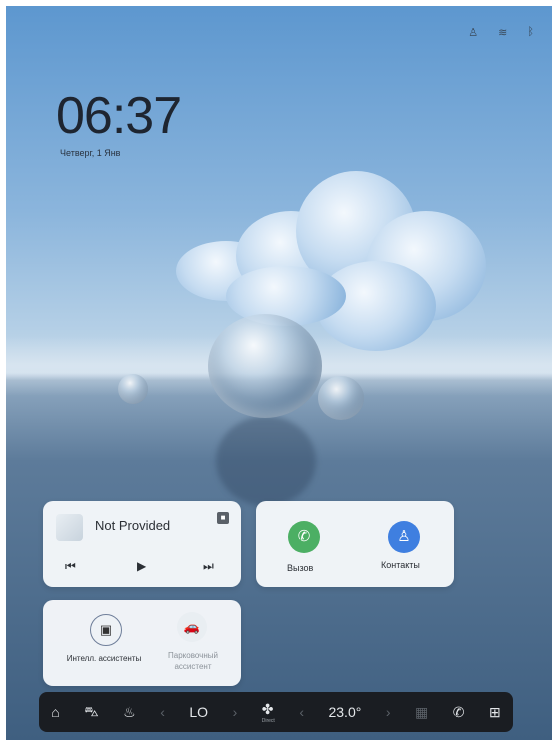 This screenshot has width=558, height=744. What do you see at coordinates (421, 712) in the screenshot?
I see `rear-defrost-icon: ▦` at bounding box center [421, 712].